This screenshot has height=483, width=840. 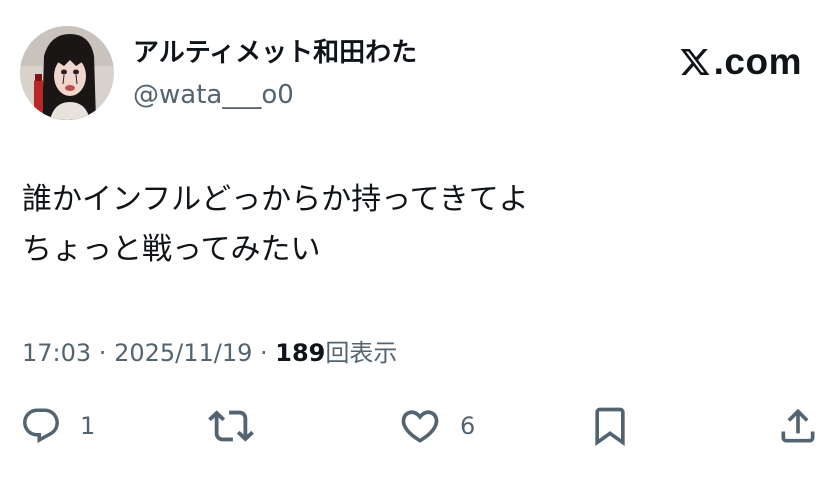 What do you see at coordinates (300, 353) in the screenshot?
I see `views-count: 189` at bounding box center [300, 353].